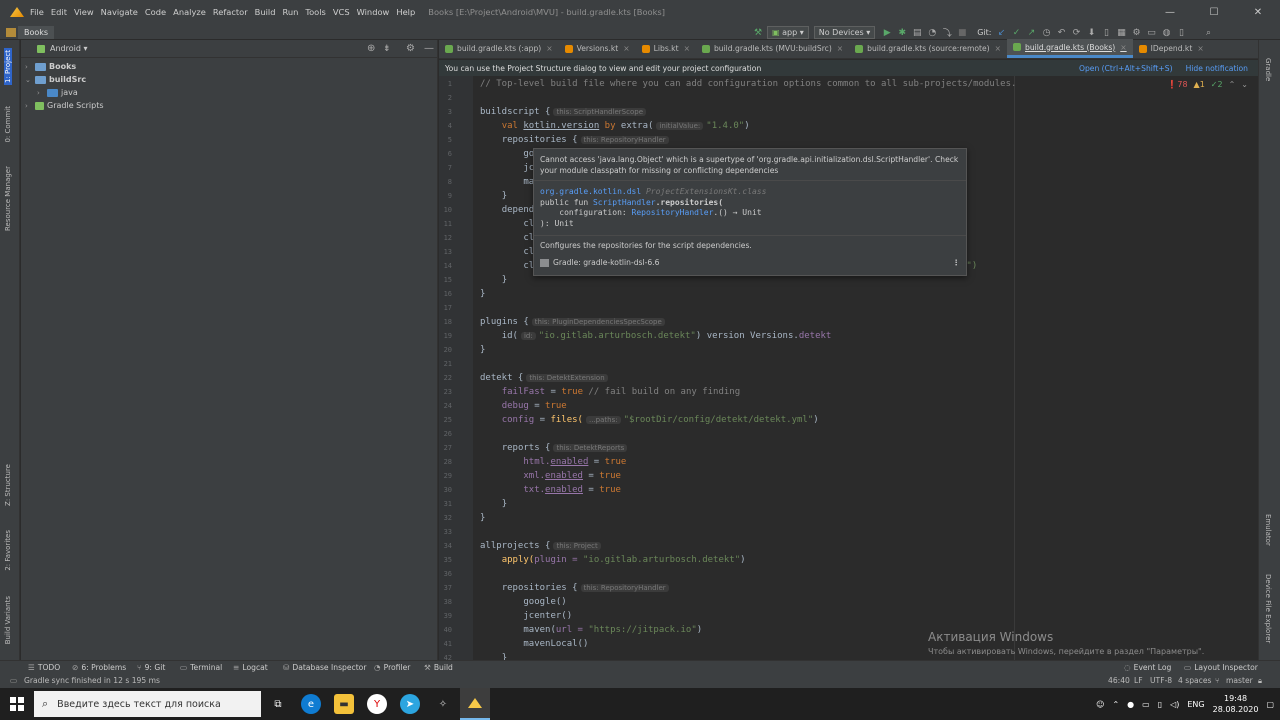 This screenshot has width=1280, height=720. I want to click on gear-icon: ⚙, so click(410, 48).